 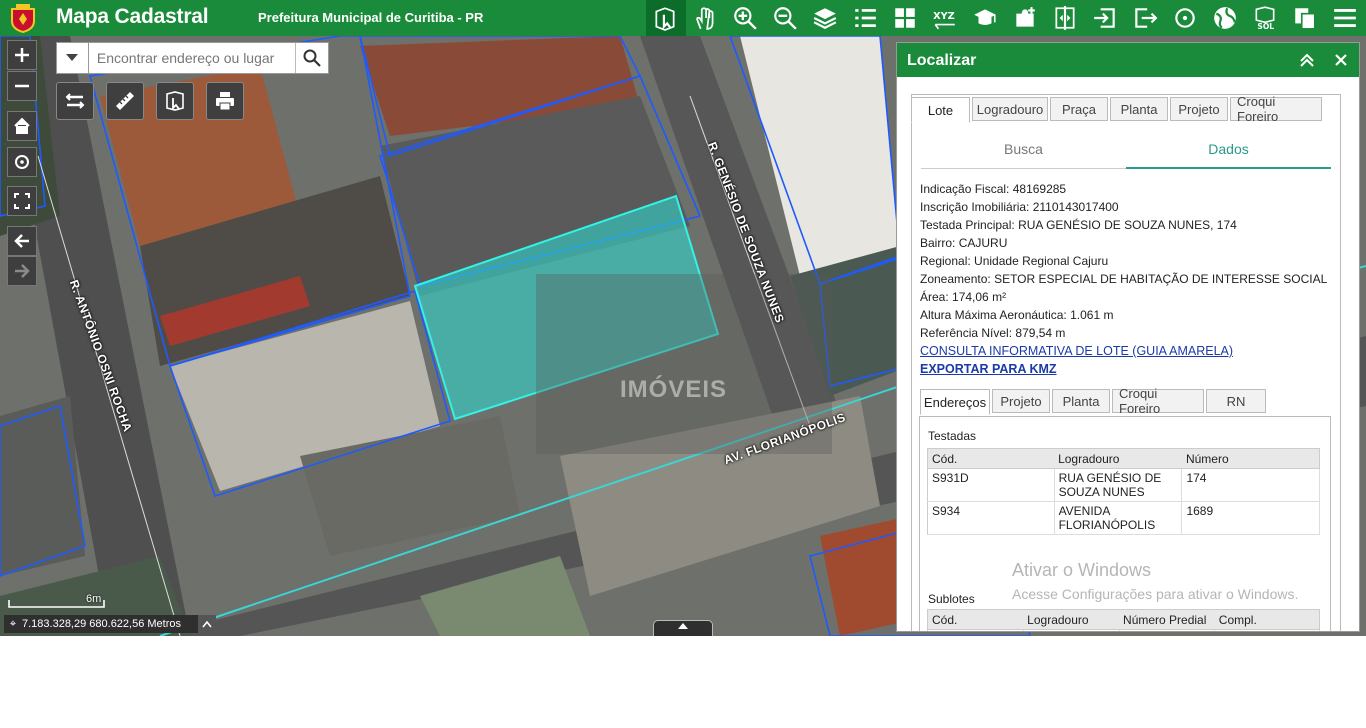 I want to click on toolbar-button-globe-map, so click(x=1225, y=18).